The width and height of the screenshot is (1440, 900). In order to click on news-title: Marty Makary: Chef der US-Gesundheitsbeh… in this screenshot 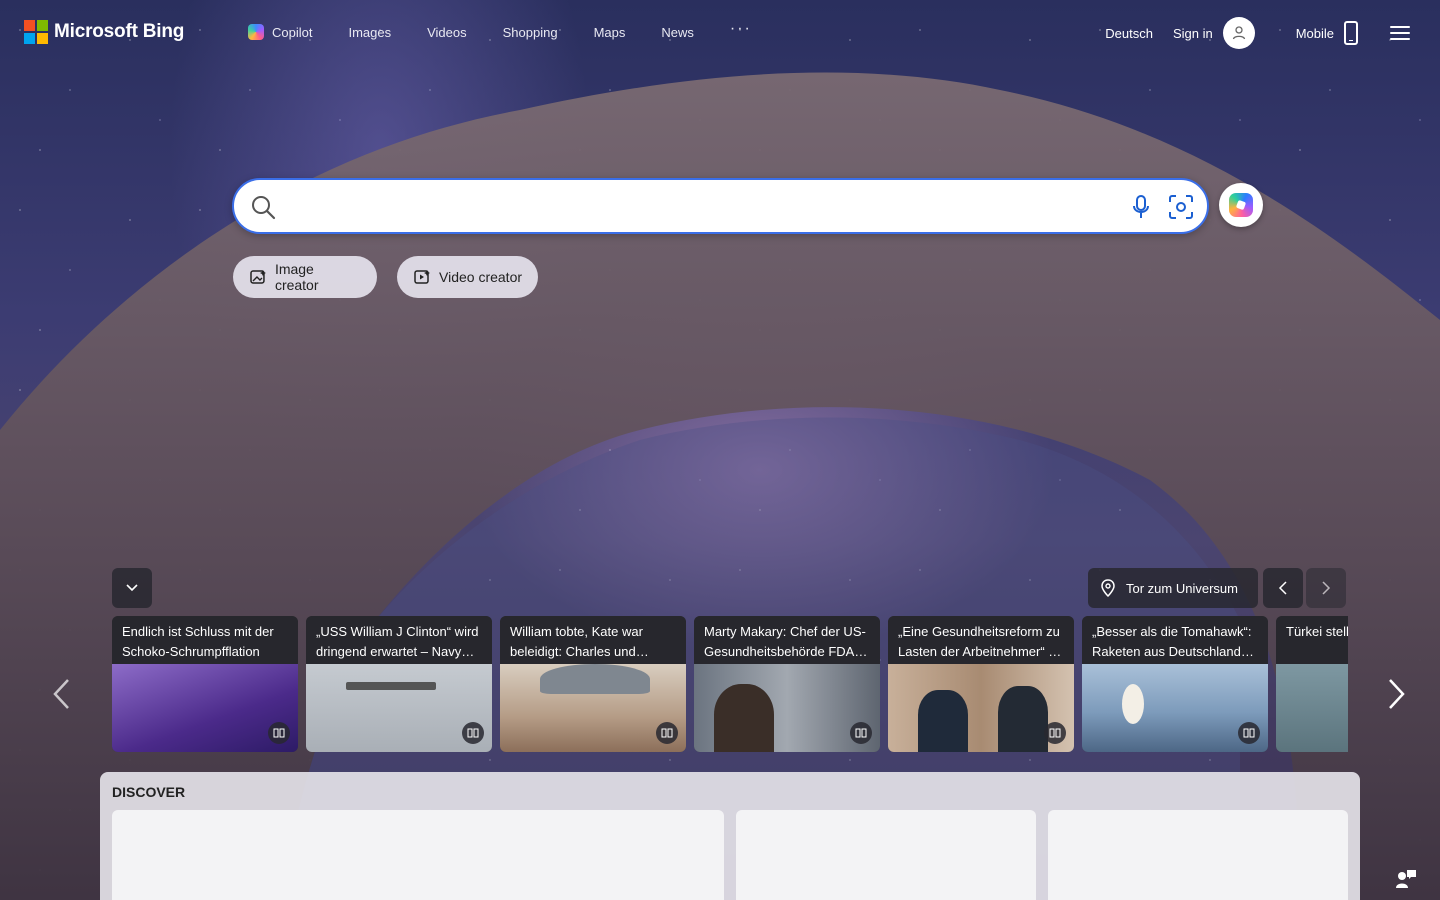, I will do `click(787, 640)`.